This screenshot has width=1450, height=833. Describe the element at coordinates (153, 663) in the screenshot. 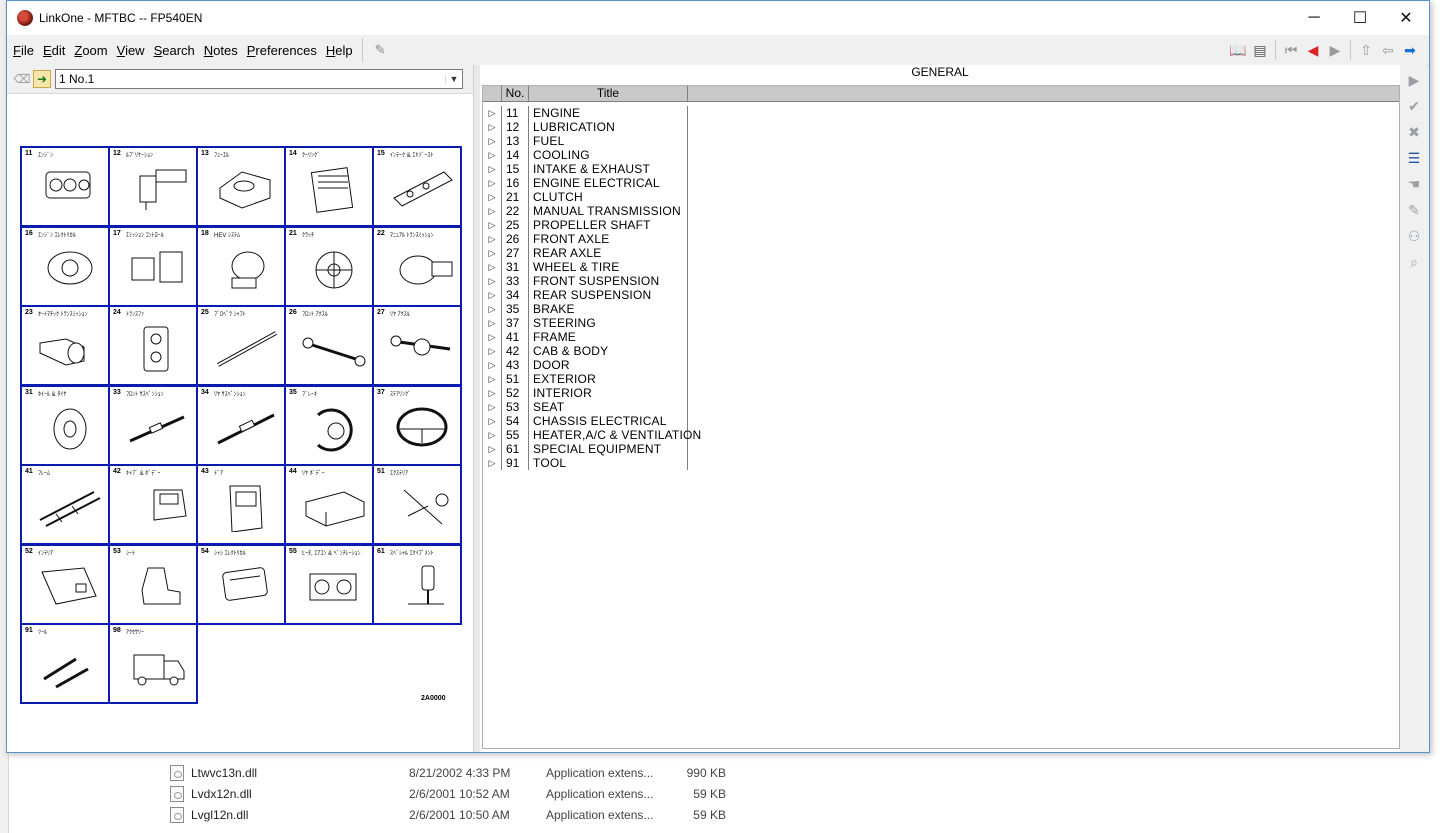

I see `illustration-cell-98: 98 ｱｸｾｻﾘｰ` at that location.